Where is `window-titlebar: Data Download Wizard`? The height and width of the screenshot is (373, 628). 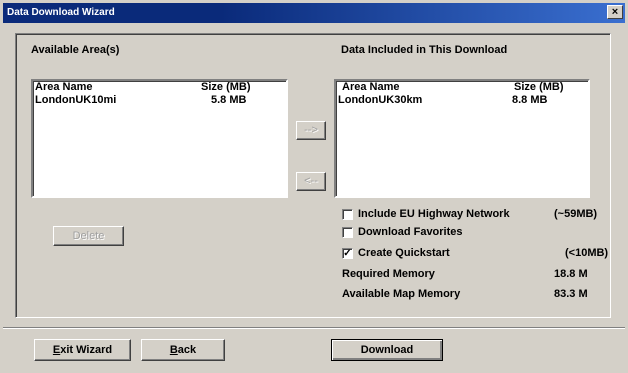 window-titlebar: Data Download Wizard is located at coordinates (314, 13).